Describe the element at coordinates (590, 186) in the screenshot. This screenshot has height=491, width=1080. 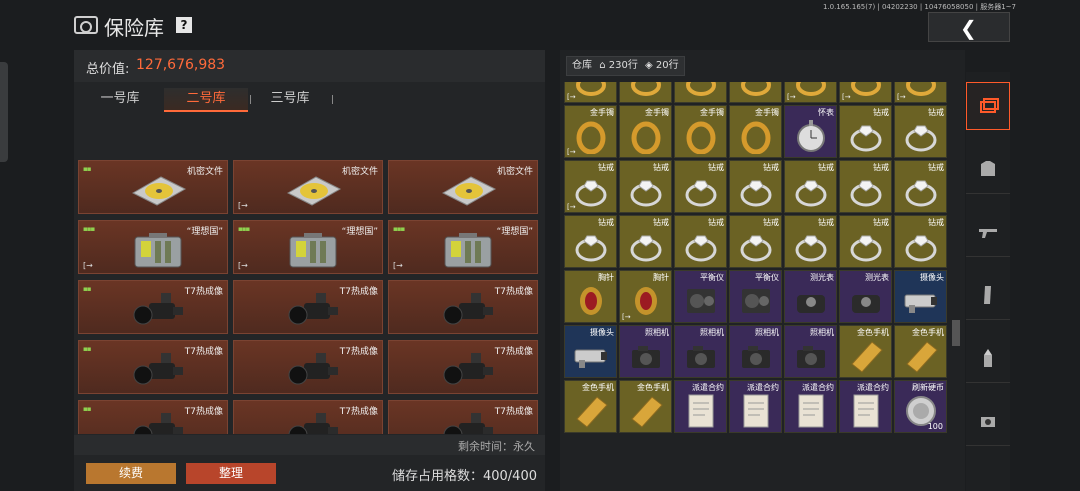
I see `warehouse-item: 钻戒 [→` at that location.